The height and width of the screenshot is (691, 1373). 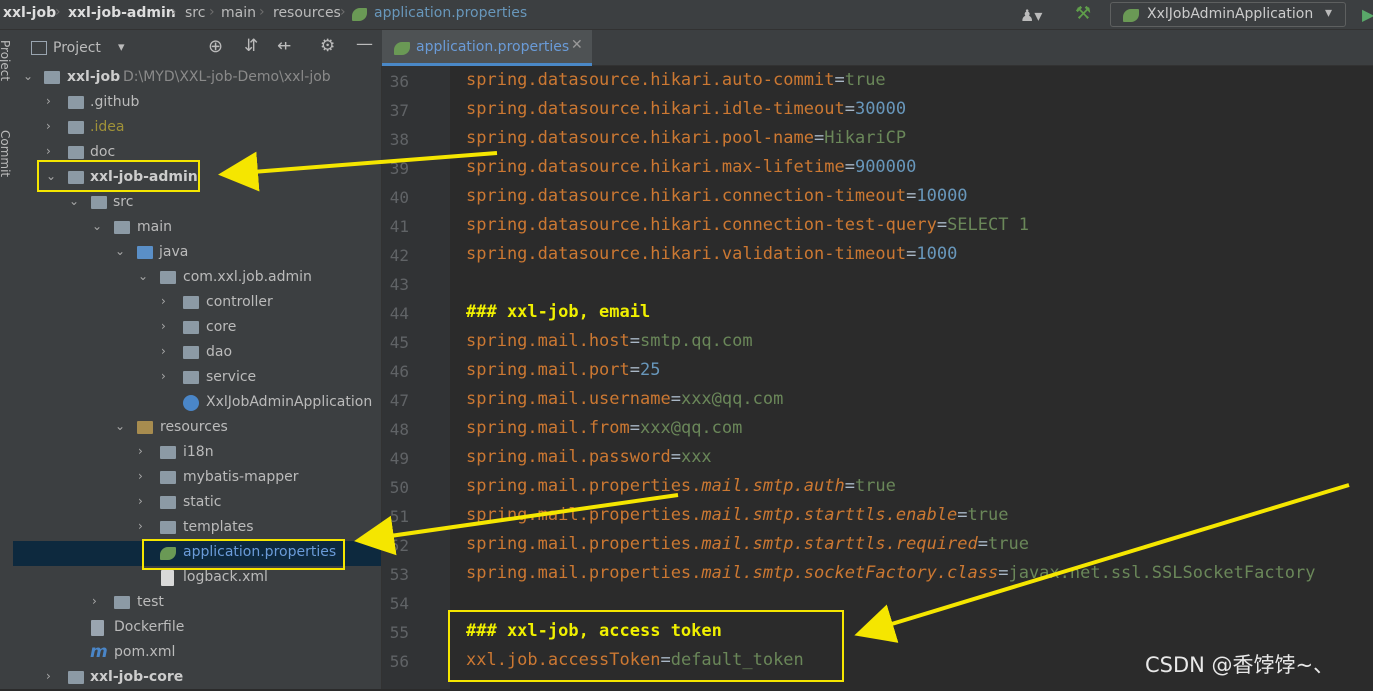 I want to click on arrow-to-access-token, so click(x=1102, y=563).